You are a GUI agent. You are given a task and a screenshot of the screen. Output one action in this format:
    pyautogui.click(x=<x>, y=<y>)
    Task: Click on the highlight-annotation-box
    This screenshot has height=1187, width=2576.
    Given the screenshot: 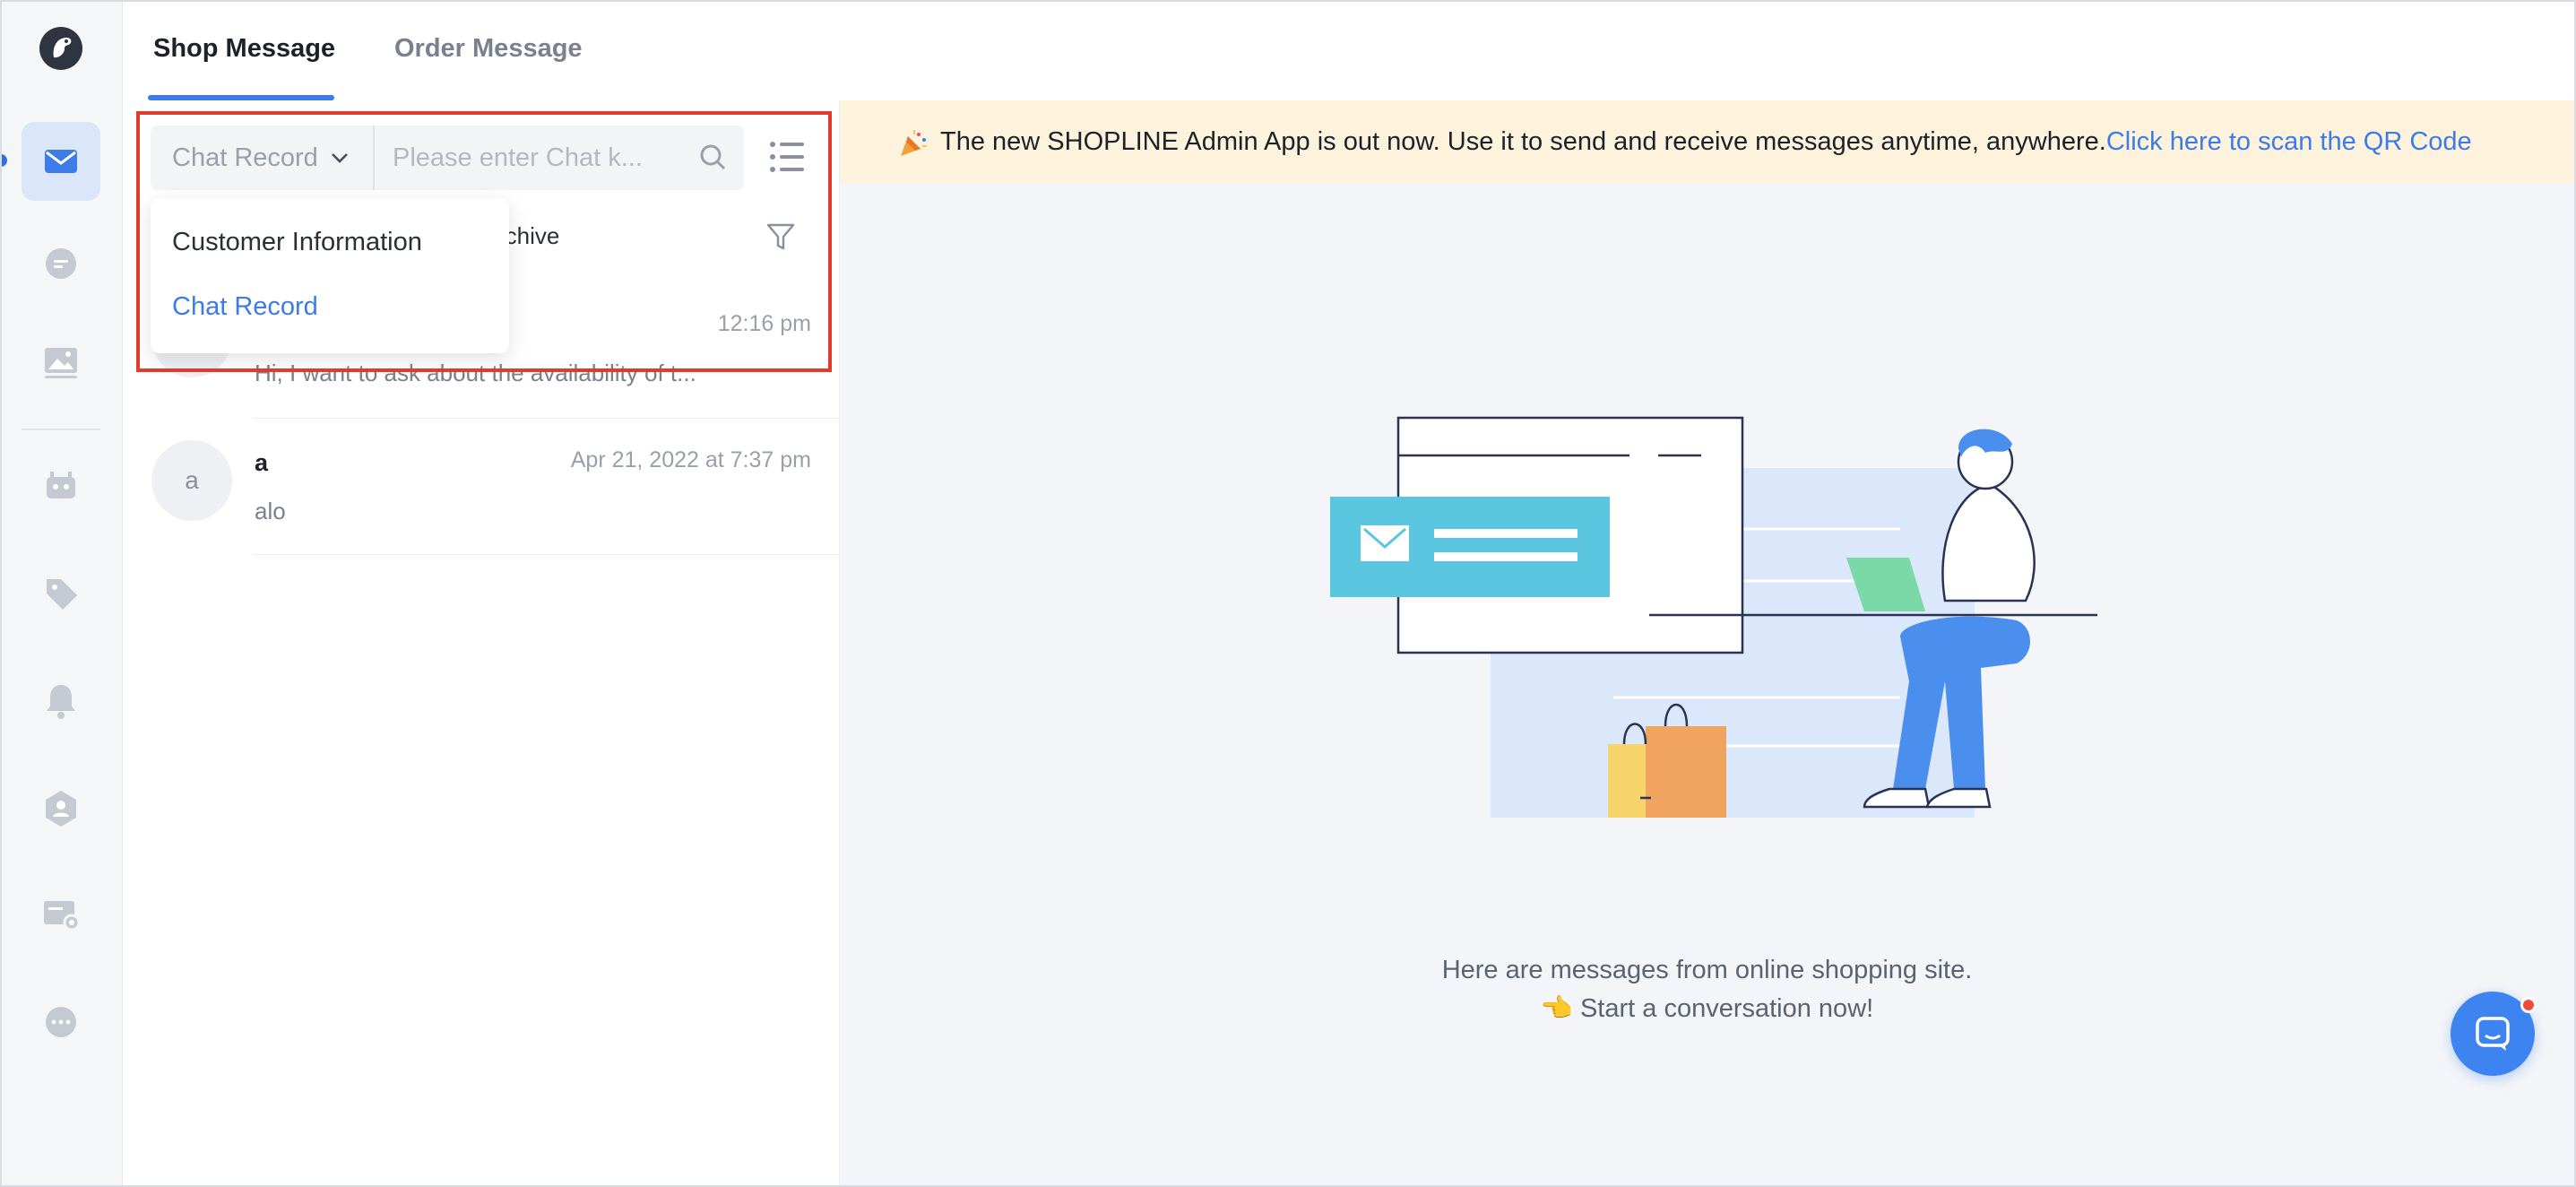 What is the action you would take?
    pyautogui.click(x=484, y=241)
    